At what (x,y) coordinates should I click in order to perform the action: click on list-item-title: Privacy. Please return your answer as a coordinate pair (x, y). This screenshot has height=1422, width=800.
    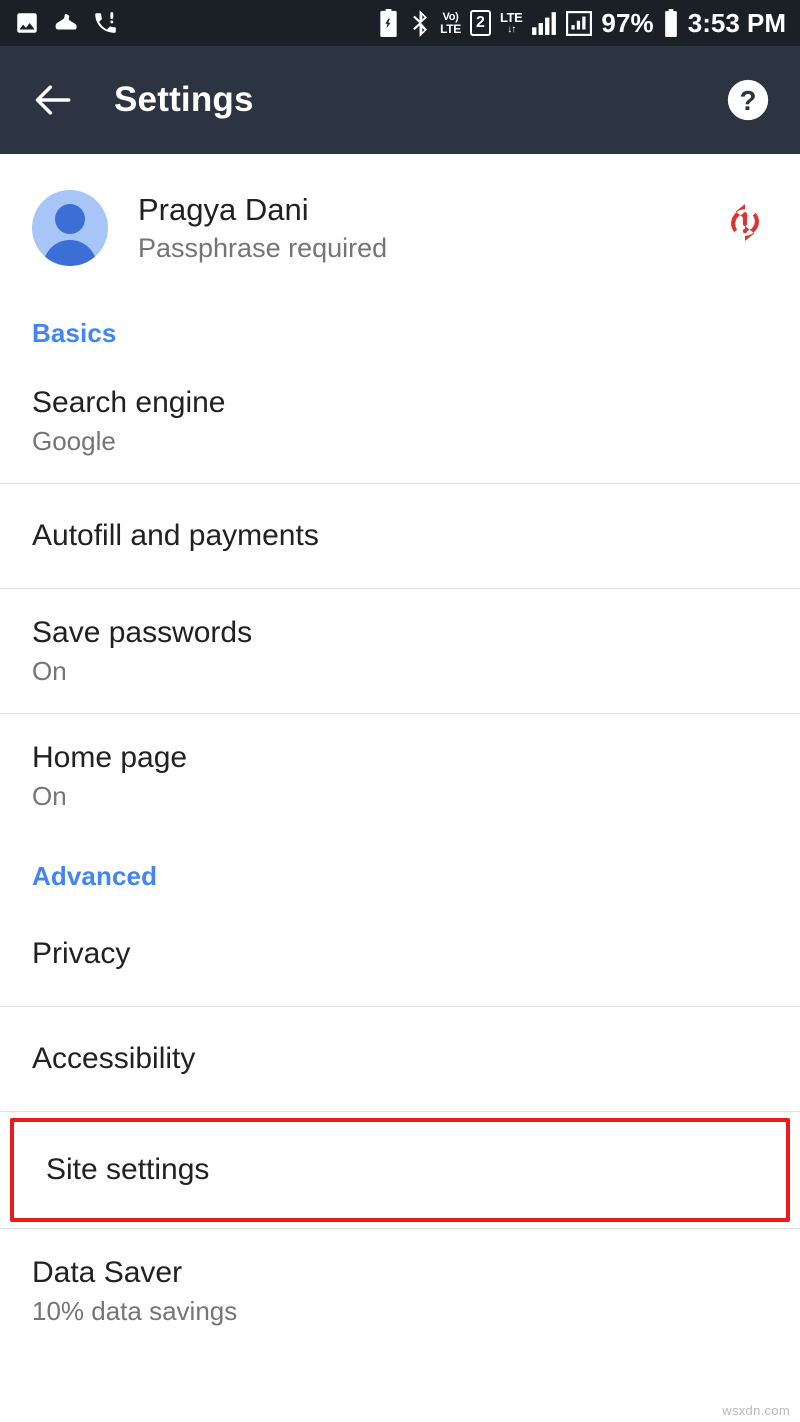
    Looking at the image, I should click on (81, 953).